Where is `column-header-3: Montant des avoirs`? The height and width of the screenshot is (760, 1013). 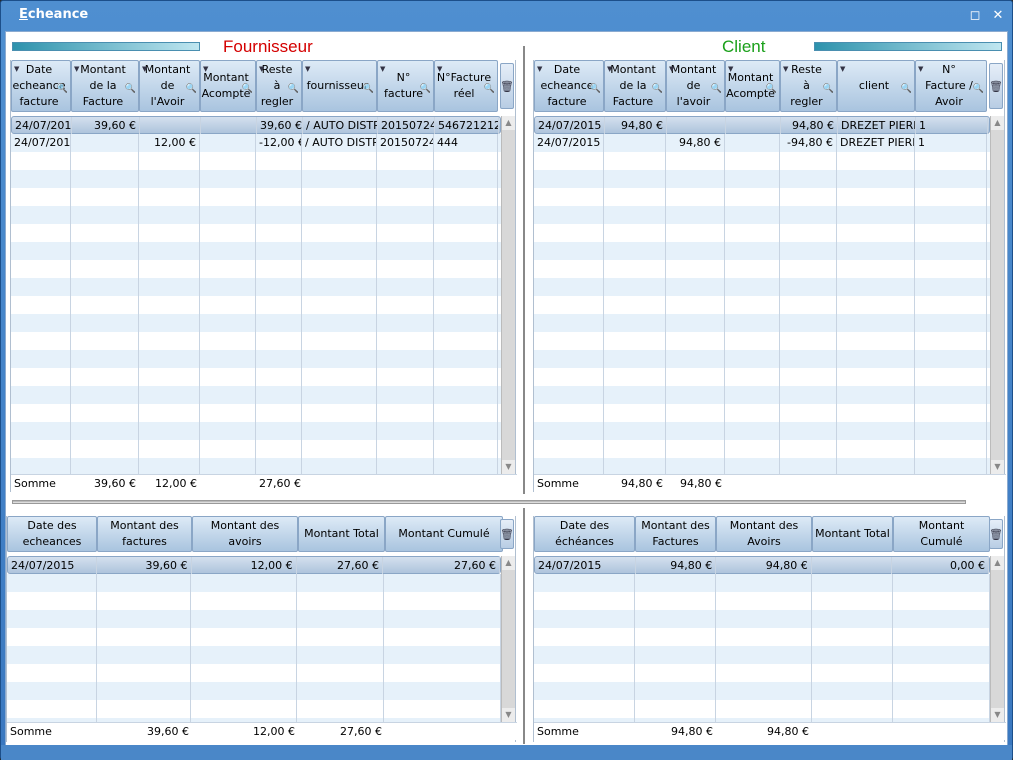
column-header-3: Montant des avoirs is located at coordinates (245, 534).